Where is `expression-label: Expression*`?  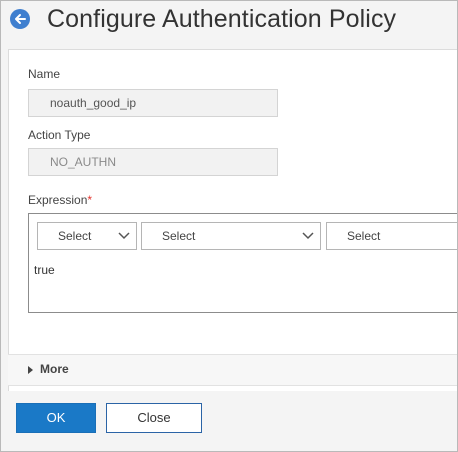 expression-label: Expression* is located at coordinates (60, 200).